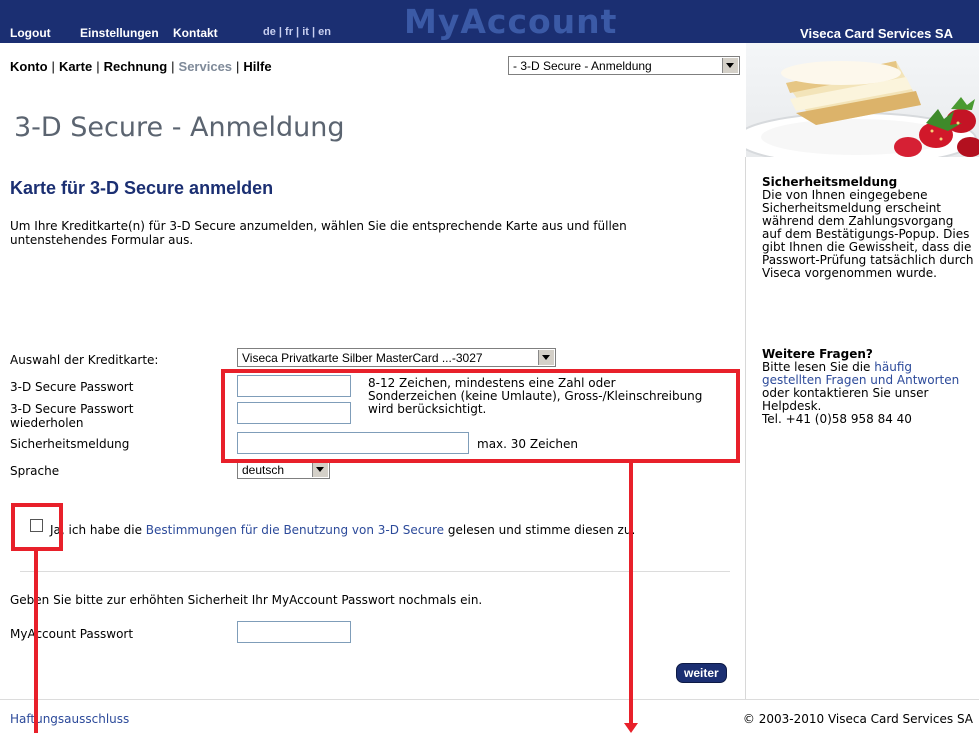  I want to click on main-nav: Konto | Karte | Rechnung | Services | Hilfe, so click(141, 66).